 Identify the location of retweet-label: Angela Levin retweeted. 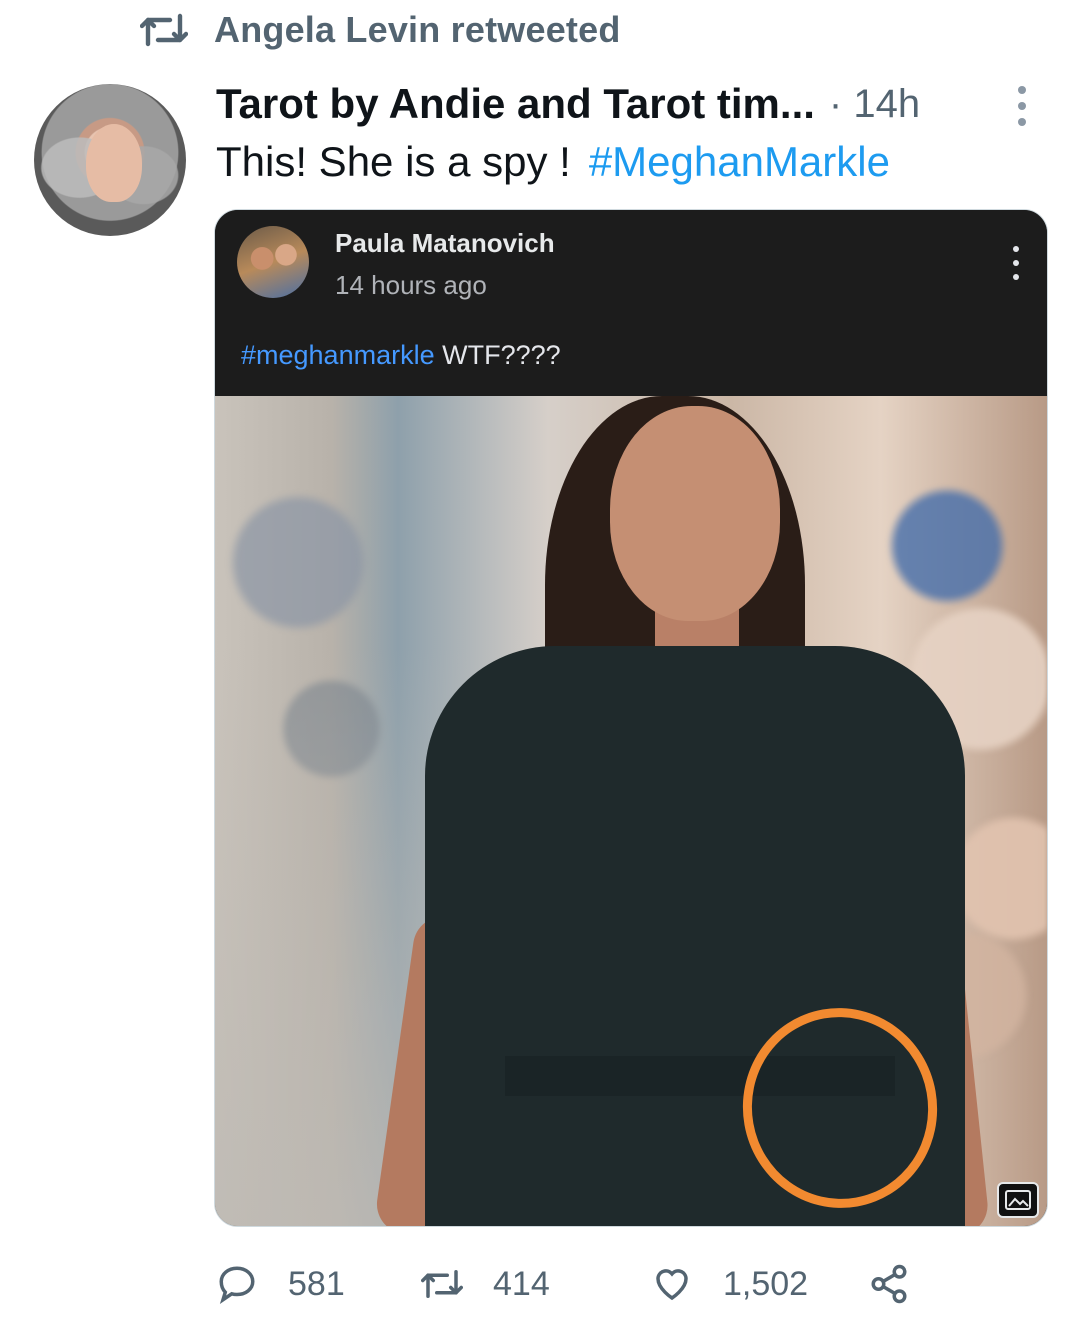
(417, 29).